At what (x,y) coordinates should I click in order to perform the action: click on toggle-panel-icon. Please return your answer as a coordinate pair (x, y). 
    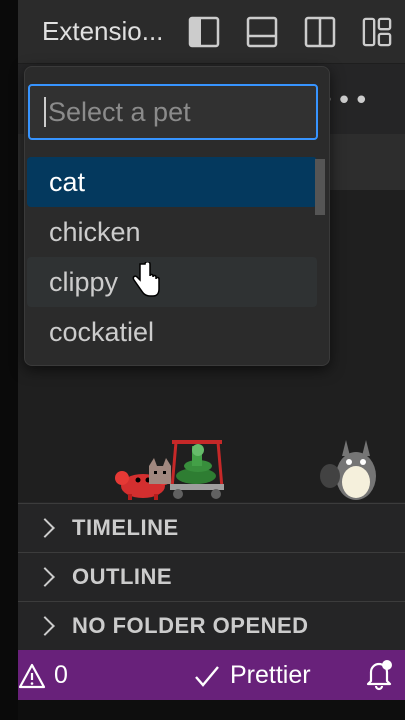
    Looking at the image, I should click on (262, 32).